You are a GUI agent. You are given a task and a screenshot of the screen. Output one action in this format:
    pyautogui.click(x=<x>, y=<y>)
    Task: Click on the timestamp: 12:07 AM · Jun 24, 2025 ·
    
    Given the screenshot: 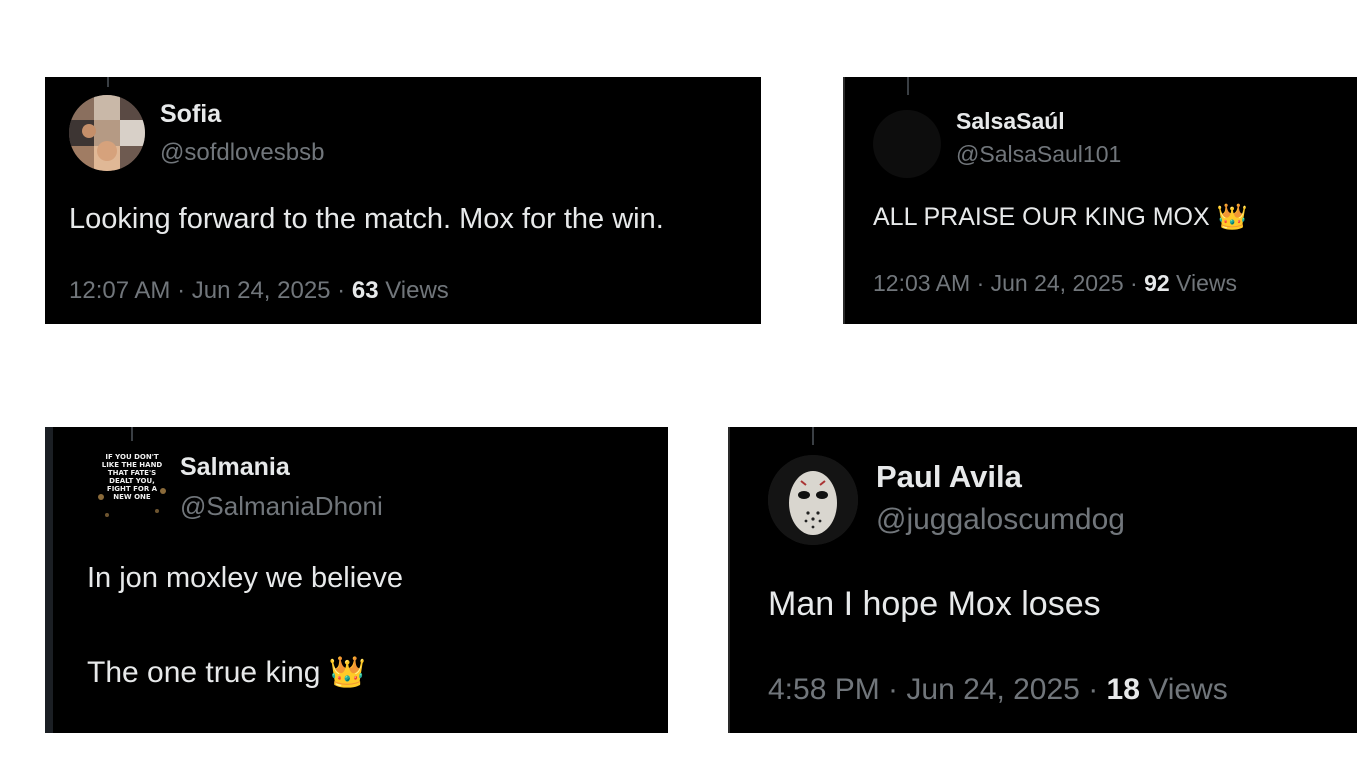 What is the action you would take?
    pyautogui.click(x=210, y=290)
    